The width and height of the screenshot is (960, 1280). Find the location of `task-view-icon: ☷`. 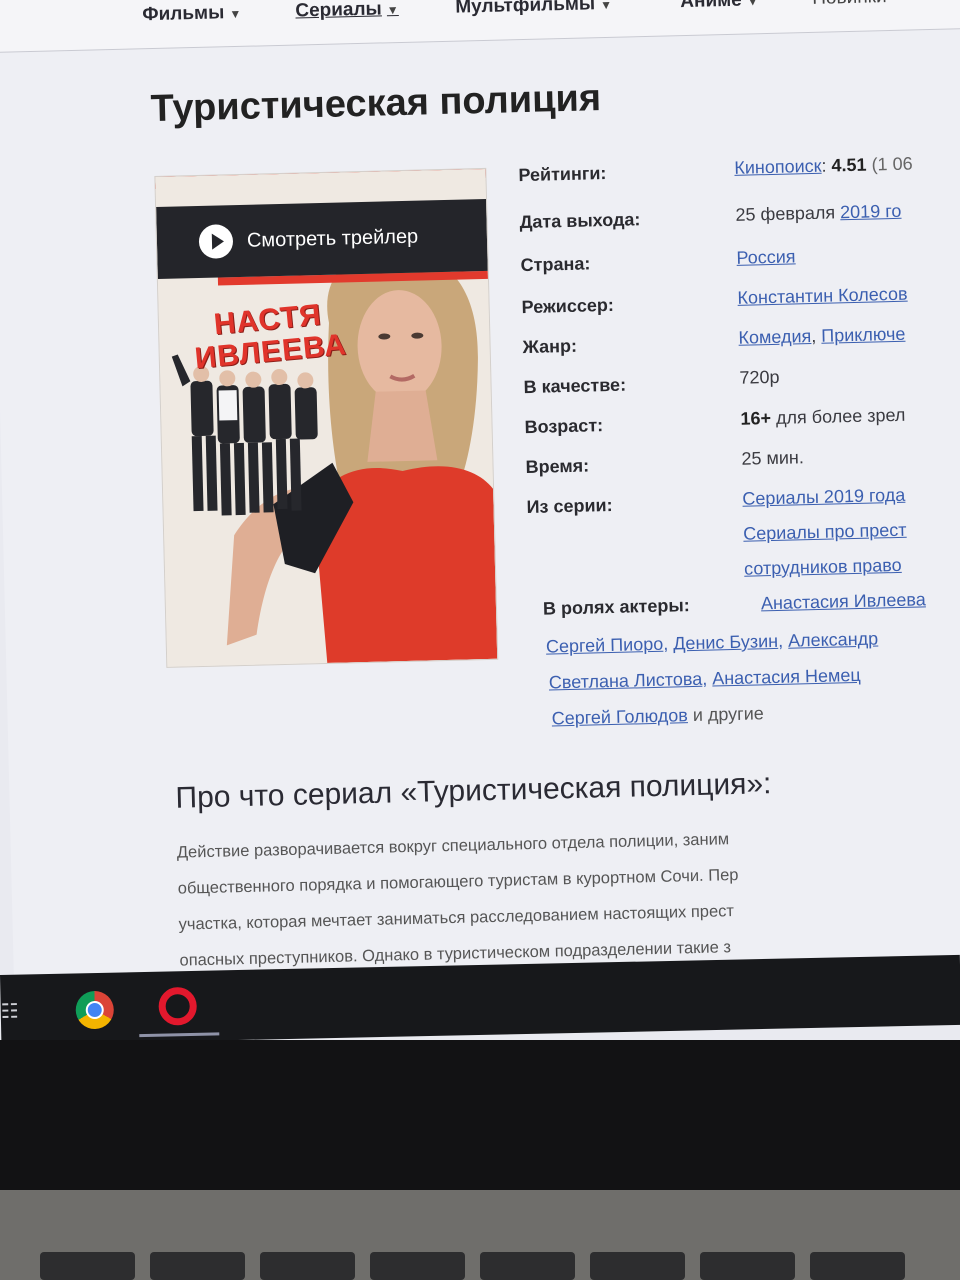

task-view-icon: ☷ is located at coordinates (12, 1011).